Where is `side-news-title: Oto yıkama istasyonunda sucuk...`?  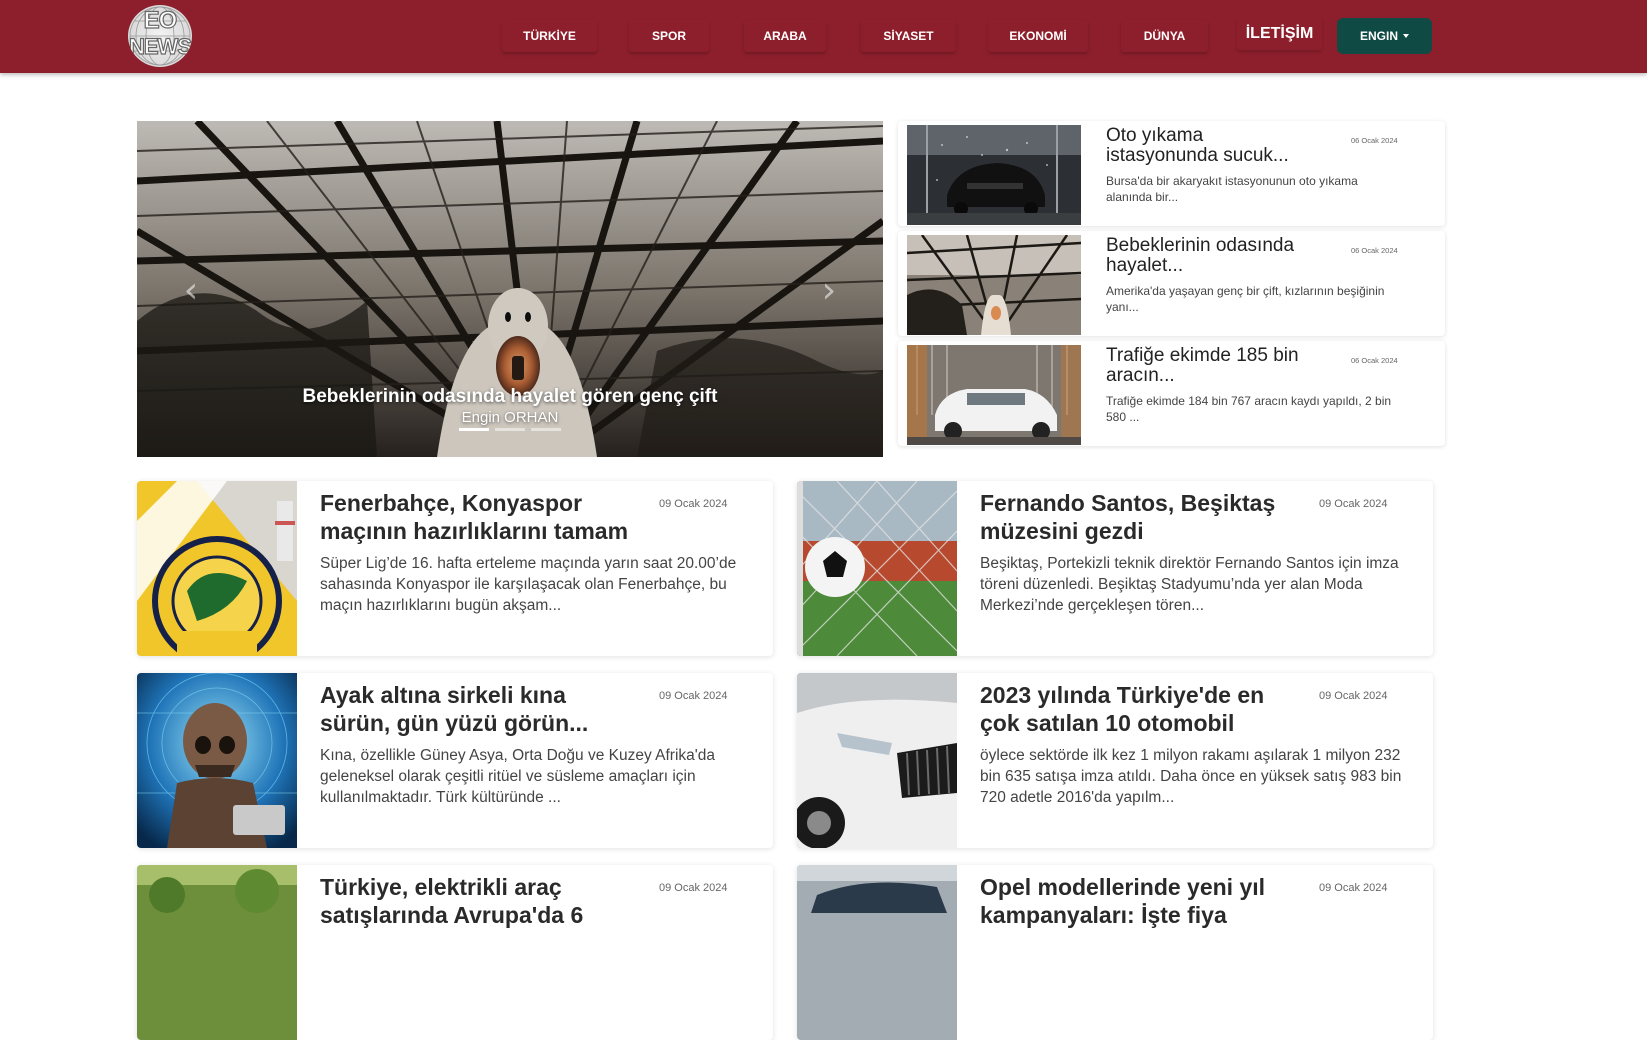
side-news-title: Oto yıkama istasyonunda sucuk... is located at coordinates (1206, 146).